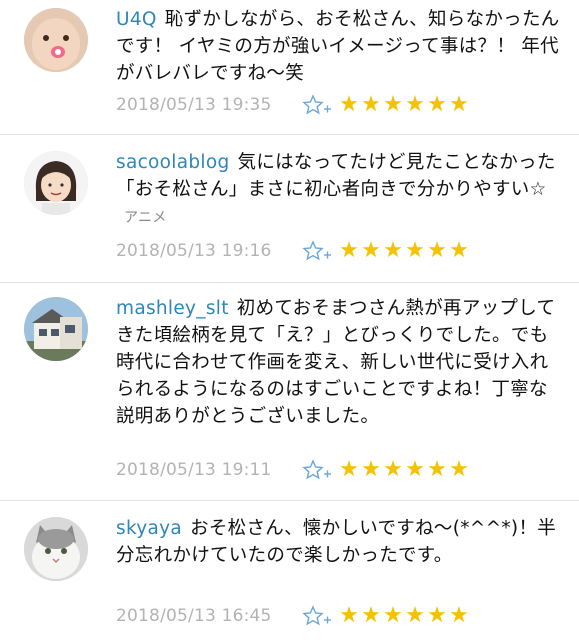 The image size is (579, 640). I want to click on username-link: mashley_slt, so click(172, 308).